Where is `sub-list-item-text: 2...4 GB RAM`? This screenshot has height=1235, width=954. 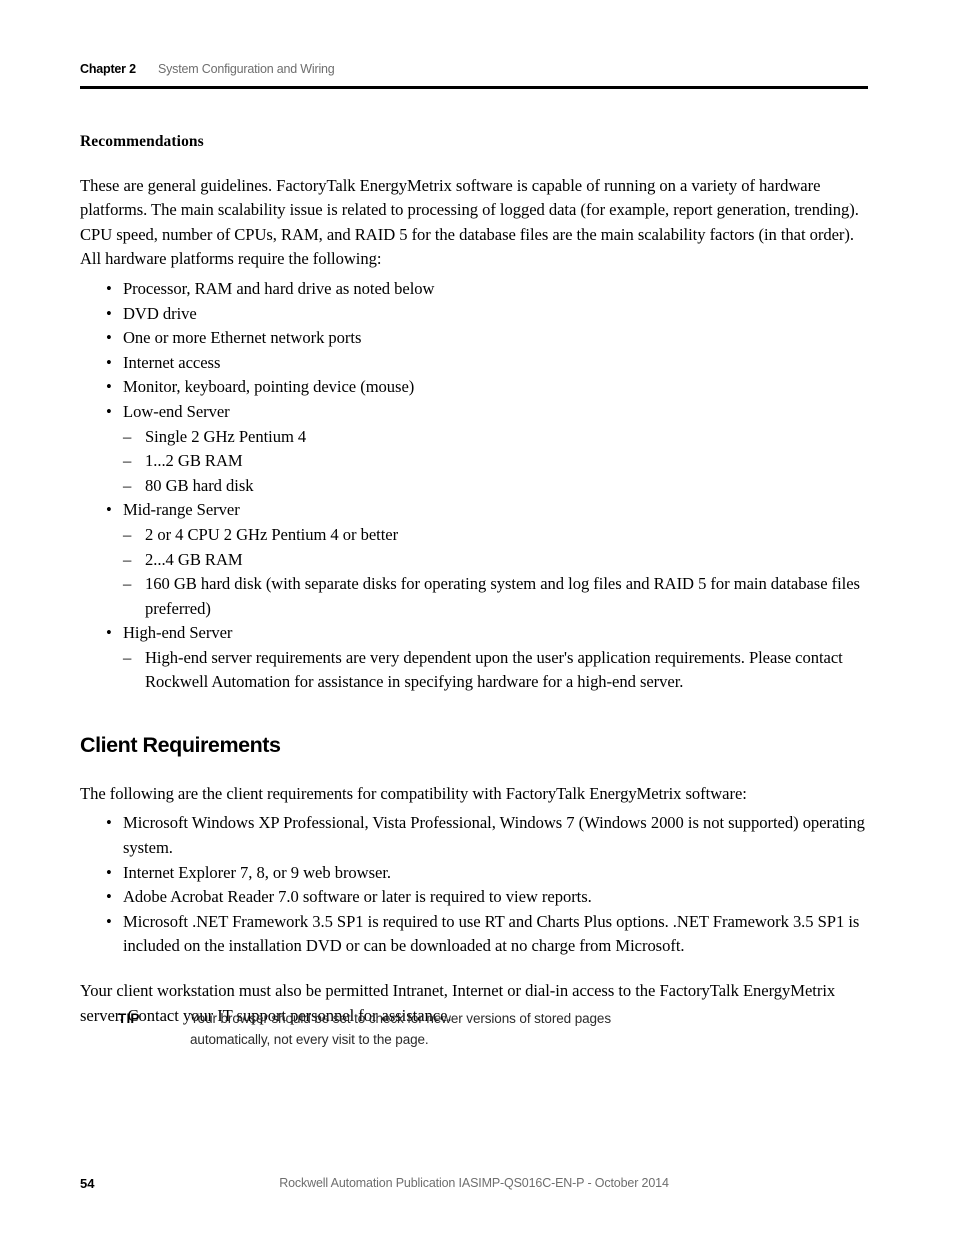
sub-list-item-text: 2...4 GB RAM is located at coordinates (194, 559).